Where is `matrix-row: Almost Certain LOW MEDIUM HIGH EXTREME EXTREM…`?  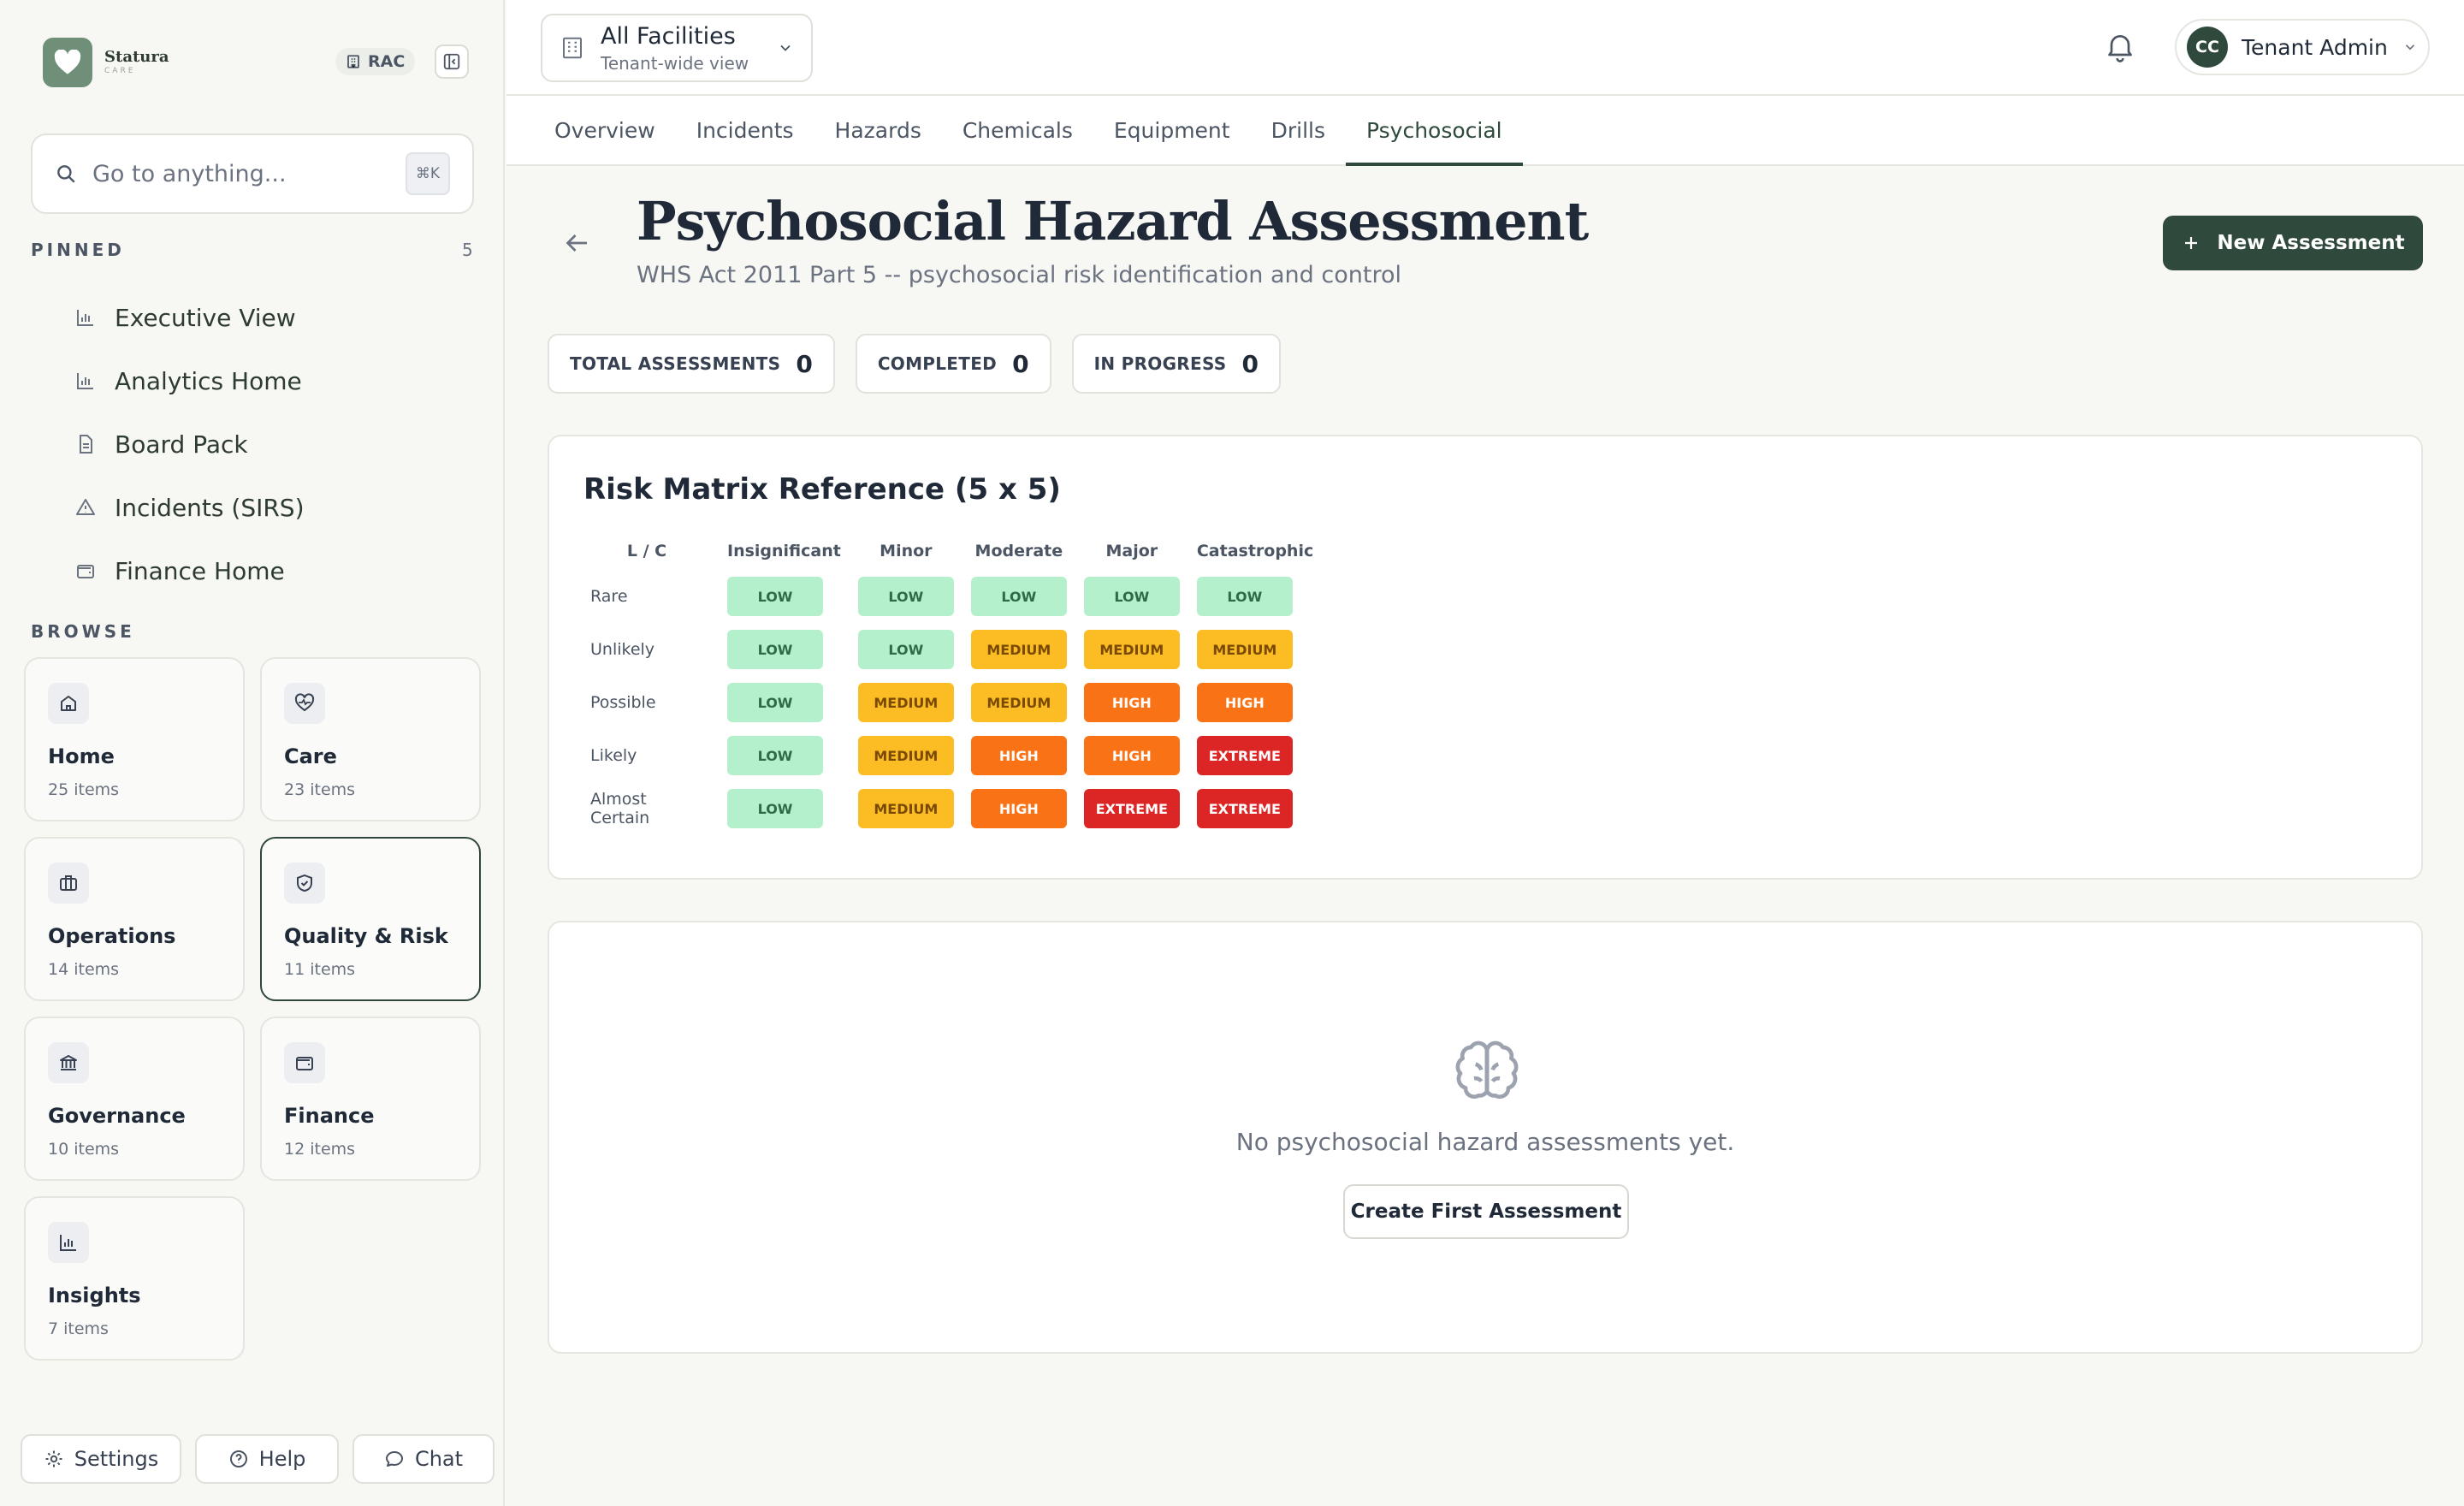 matrix-row: Almost Certain LOW MEDIUM HIGH EXTREME EXTREM… is located at coordinates (948, 808).